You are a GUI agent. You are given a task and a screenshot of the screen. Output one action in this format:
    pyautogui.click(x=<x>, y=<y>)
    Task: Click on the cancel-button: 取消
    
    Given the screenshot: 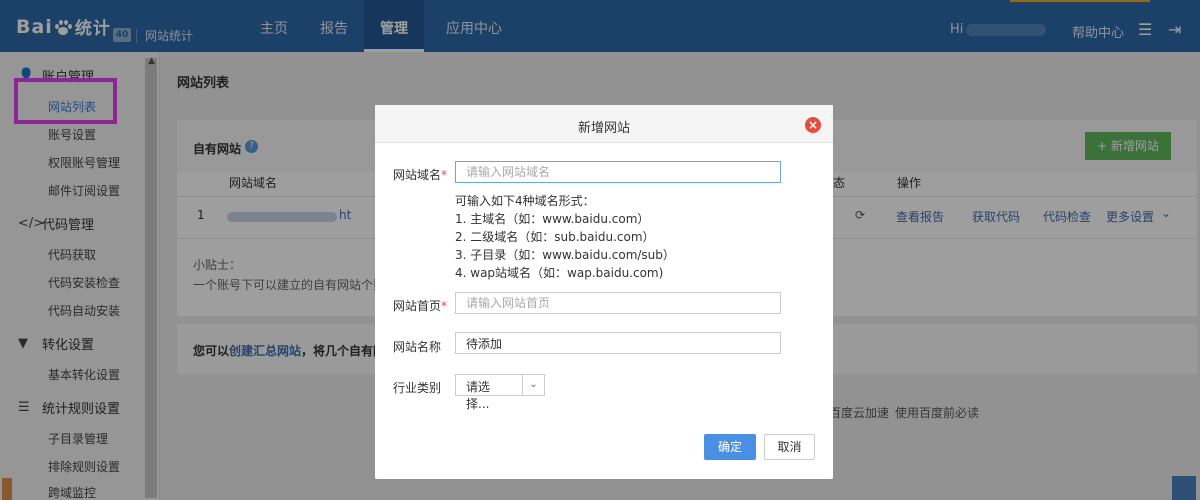 What is the action you would take?
    pyautogui.click(x=789, y=447)
    